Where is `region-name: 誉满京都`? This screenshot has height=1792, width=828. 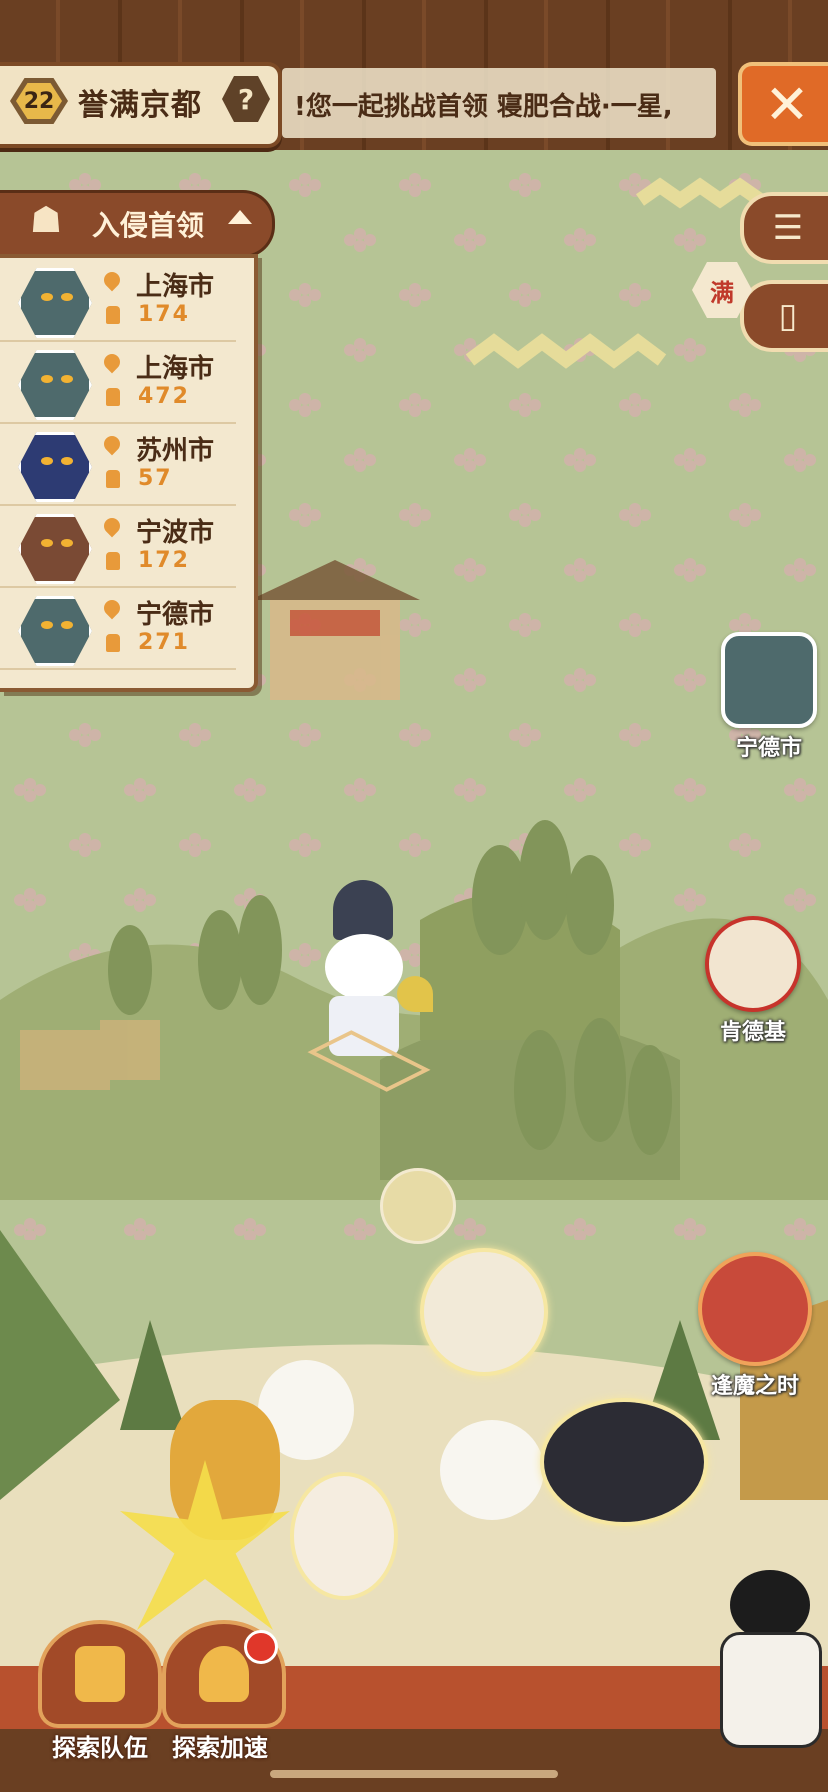
region-name: 誉满京都 is located at coordinates (140, 105).